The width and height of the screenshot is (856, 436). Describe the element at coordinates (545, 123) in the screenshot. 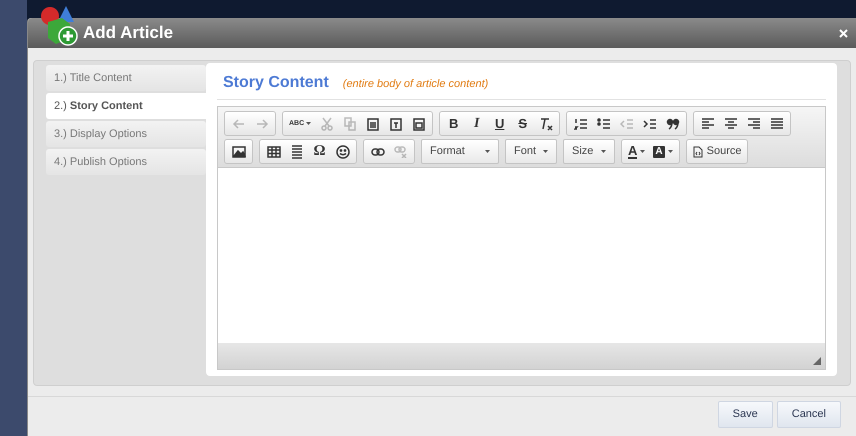

I see `remove-format-icon` at that location.